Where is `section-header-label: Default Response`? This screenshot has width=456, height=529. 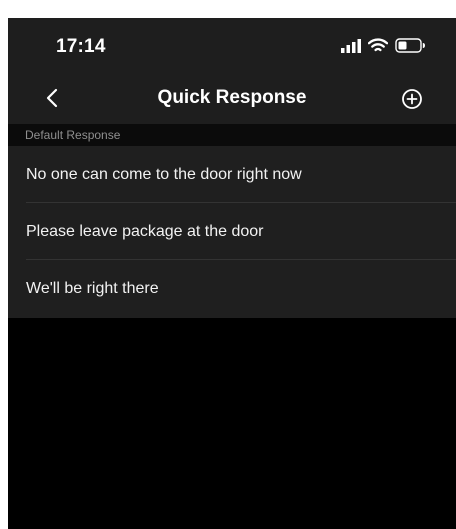 section-header-label: Default Response is located at coordinates (73, 135).